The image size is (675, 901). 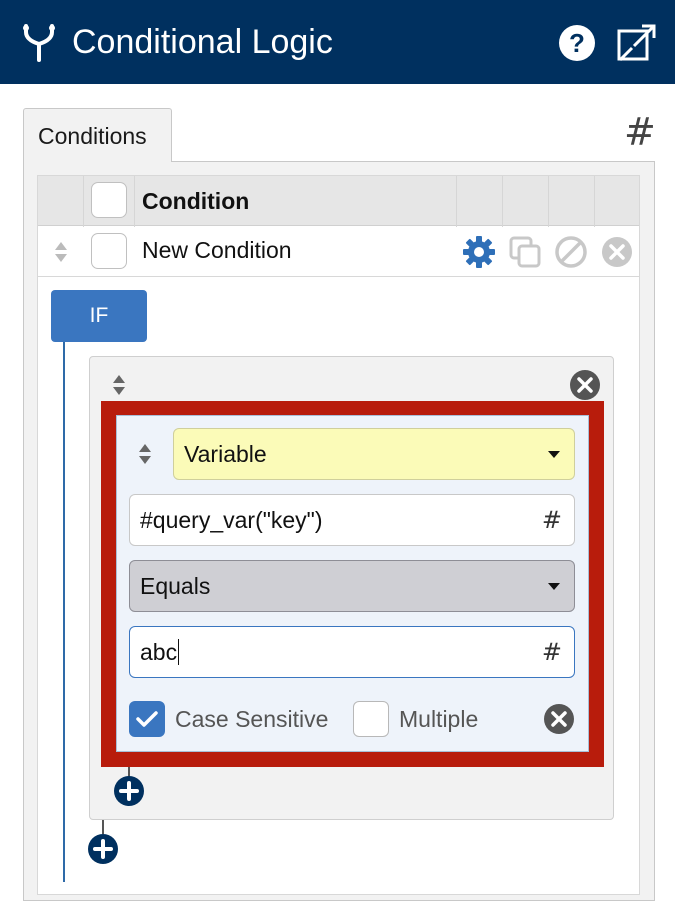 I want to click on checkmark-icon, so click(x=147, y=719).